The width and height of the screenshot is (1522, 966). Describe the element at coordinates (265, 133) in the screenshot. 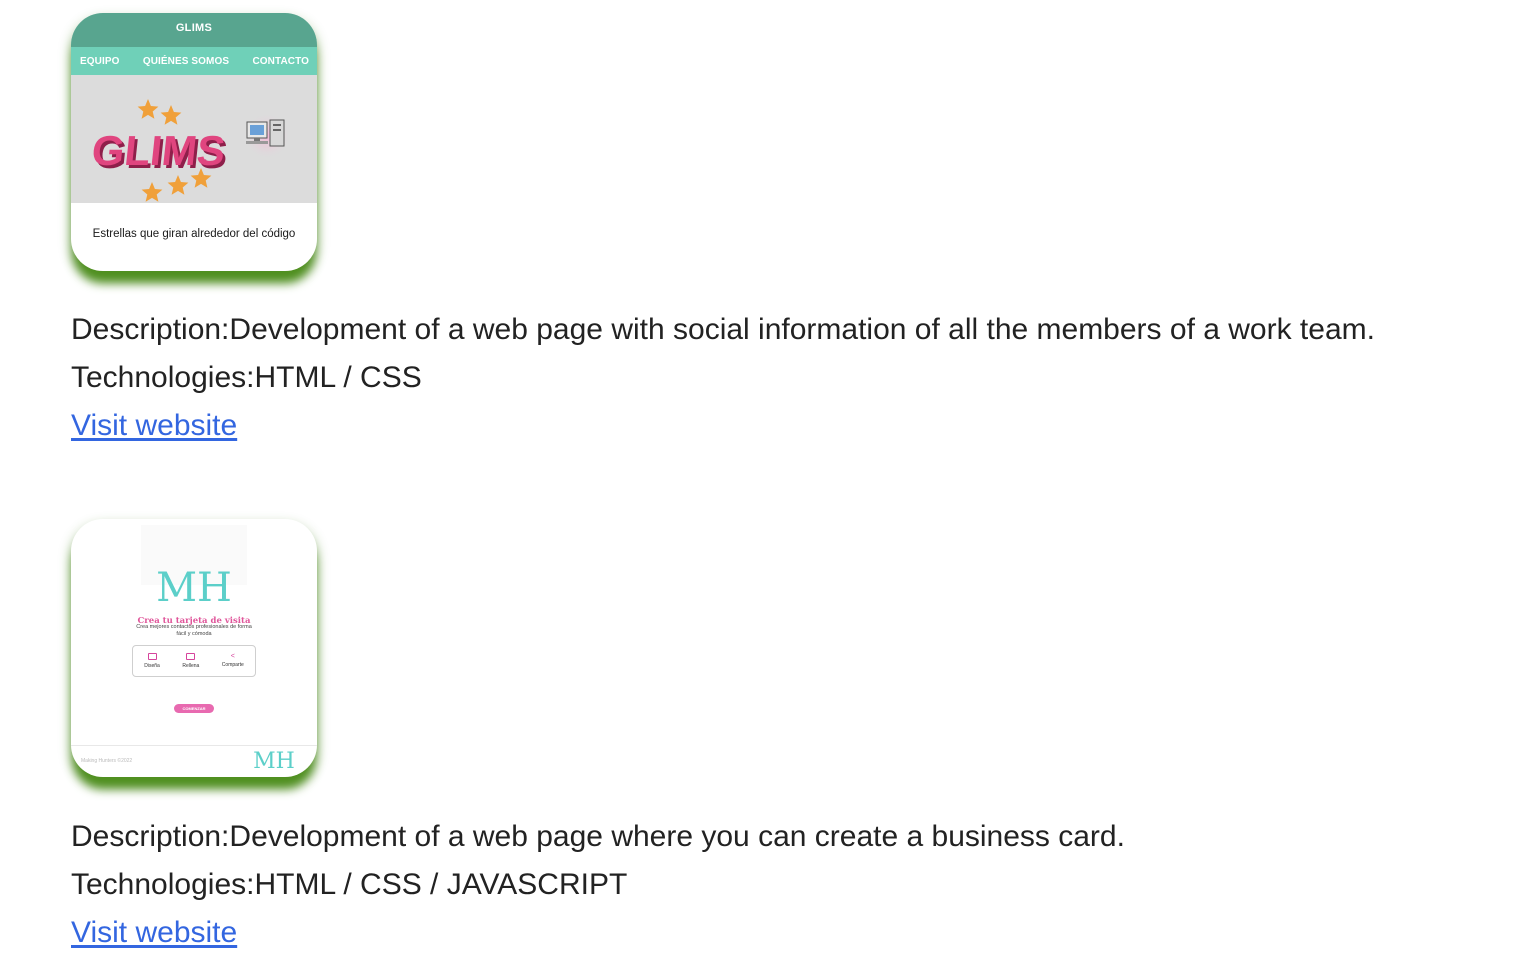

I see `computer-icon` at that location.